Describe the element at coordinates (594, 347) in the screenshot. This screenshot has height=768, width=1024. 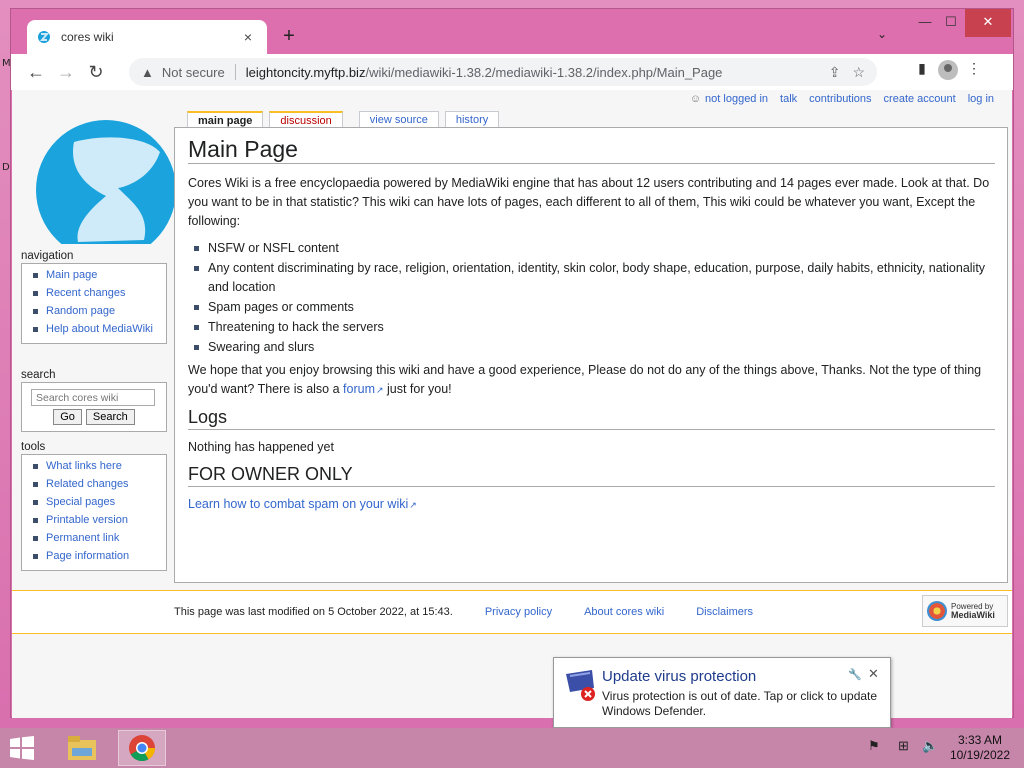
I see `list-item: Swearing and slurs` at that location.